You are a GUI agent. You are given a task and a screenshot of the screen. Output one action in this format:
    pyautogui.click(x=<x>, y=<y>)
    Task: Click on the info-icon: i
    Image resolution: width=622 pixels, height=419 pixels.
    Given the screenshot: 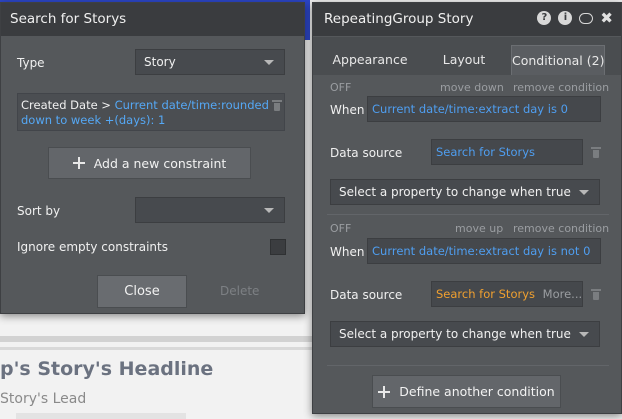 What is the action you would take?
    pyautogui.click(x=565, y=18)
    